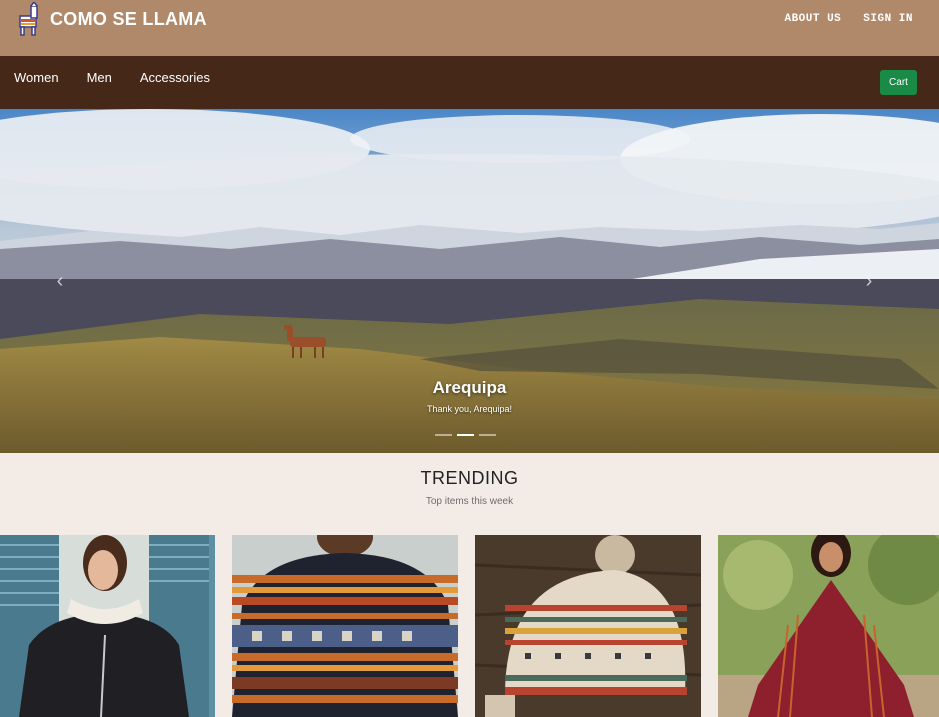  I want to click on carousel-next-chevron-right-icon: ›, so click(869, 281).